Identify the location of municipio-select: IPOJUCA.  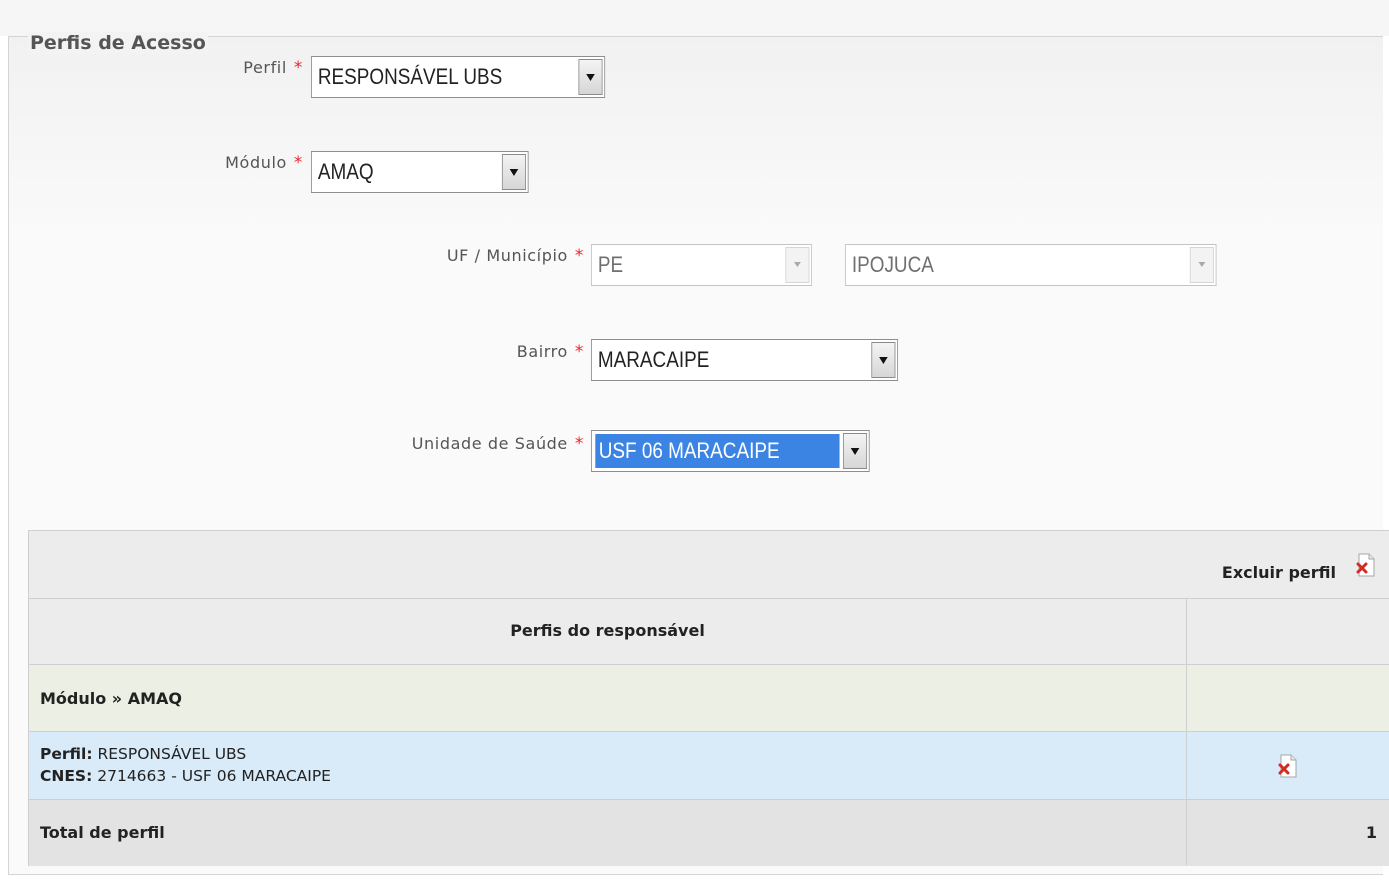
(1031, 265).